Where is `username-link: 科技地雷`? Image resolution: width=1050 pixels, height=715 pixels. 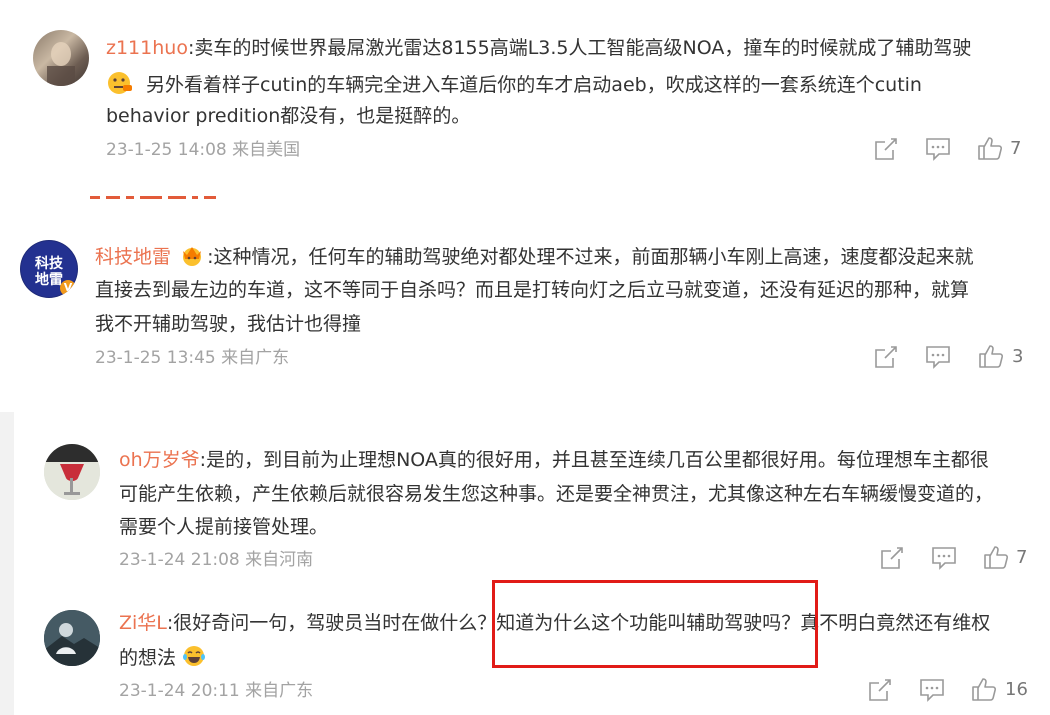 username-link: 科技地雷 is located at coordinates (133, 257).